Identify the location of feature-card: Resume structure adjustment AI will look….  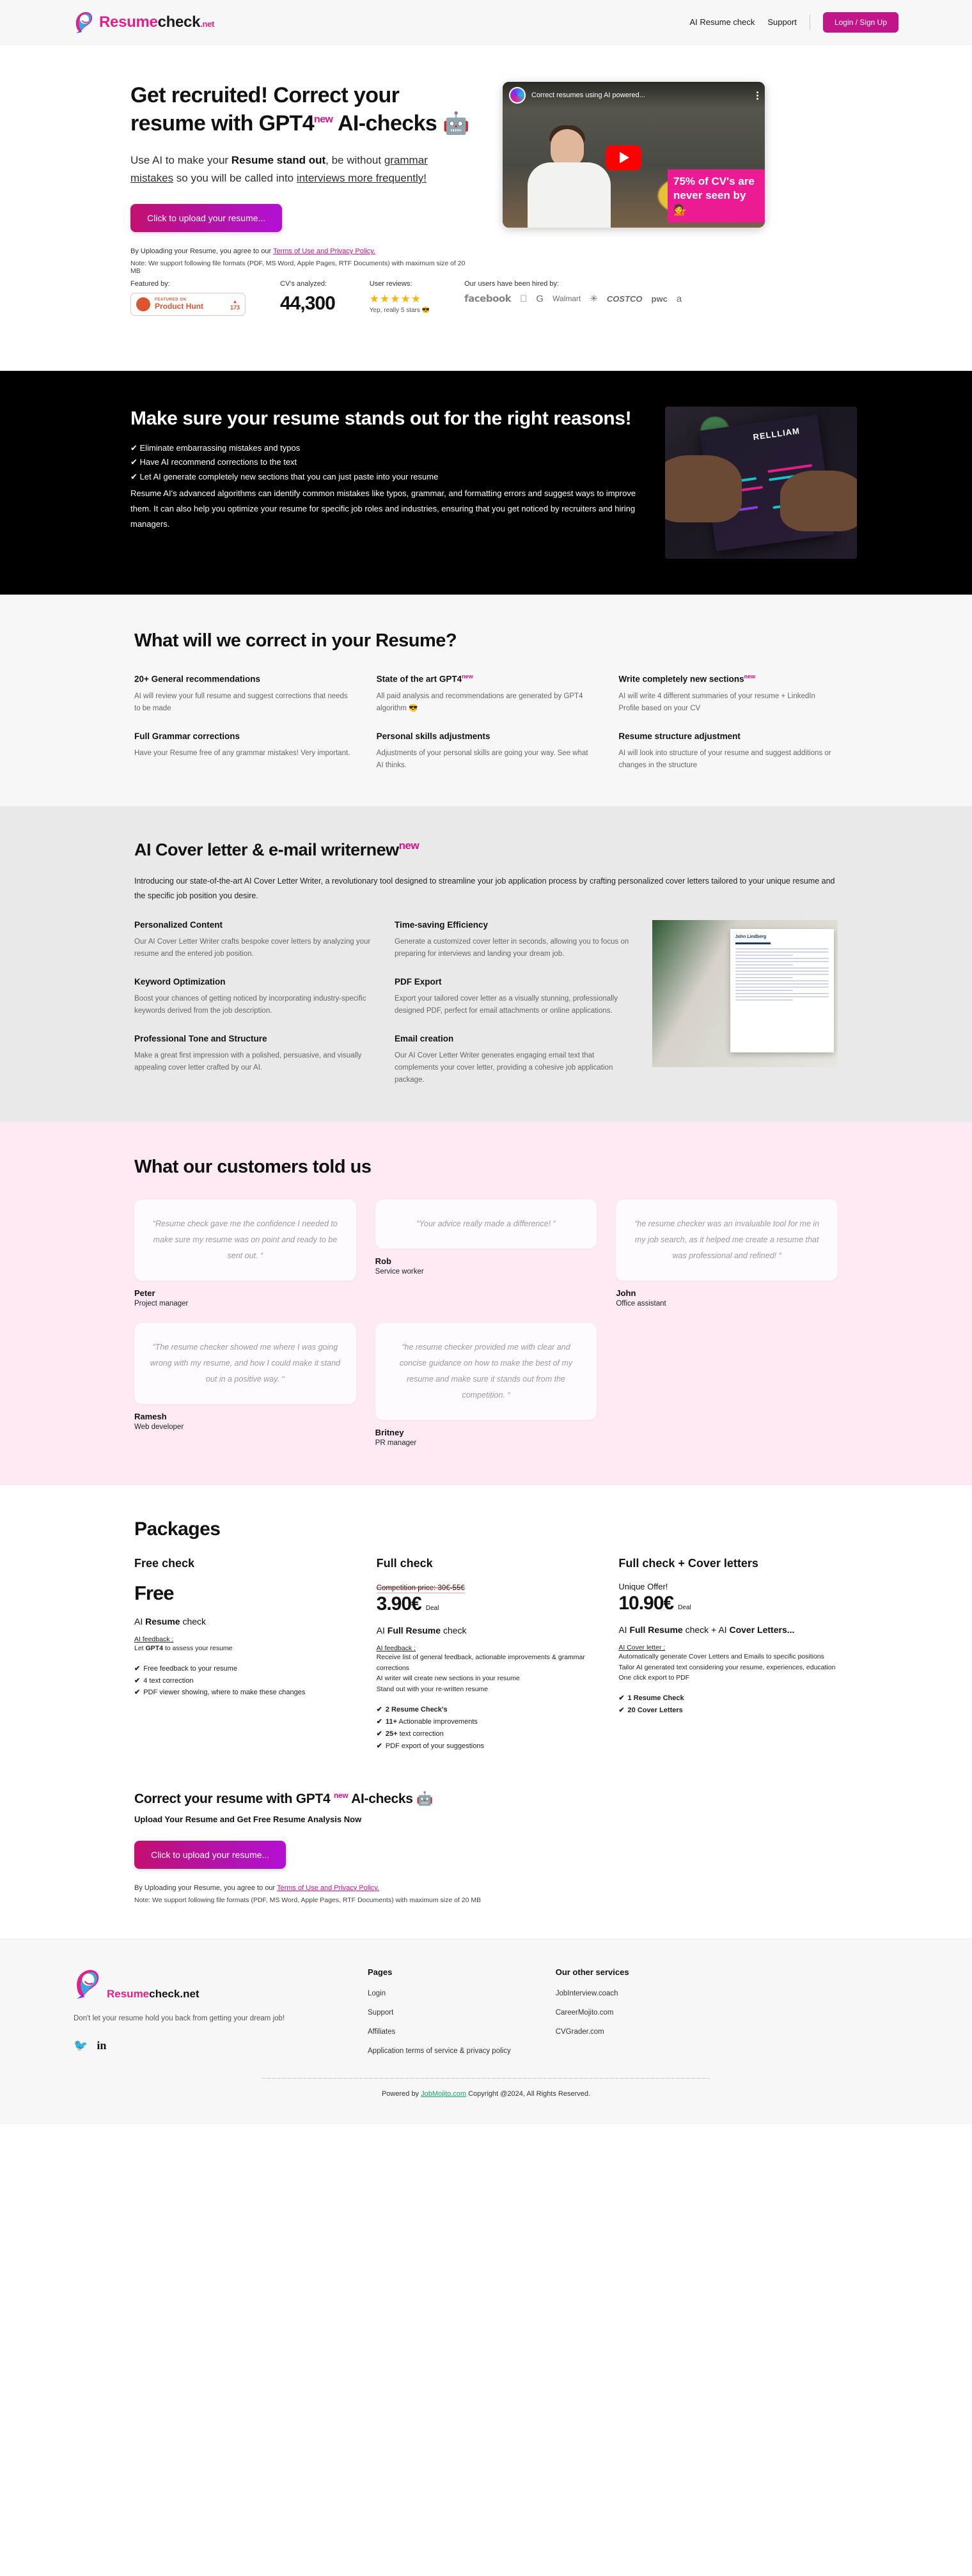
(728, 751).